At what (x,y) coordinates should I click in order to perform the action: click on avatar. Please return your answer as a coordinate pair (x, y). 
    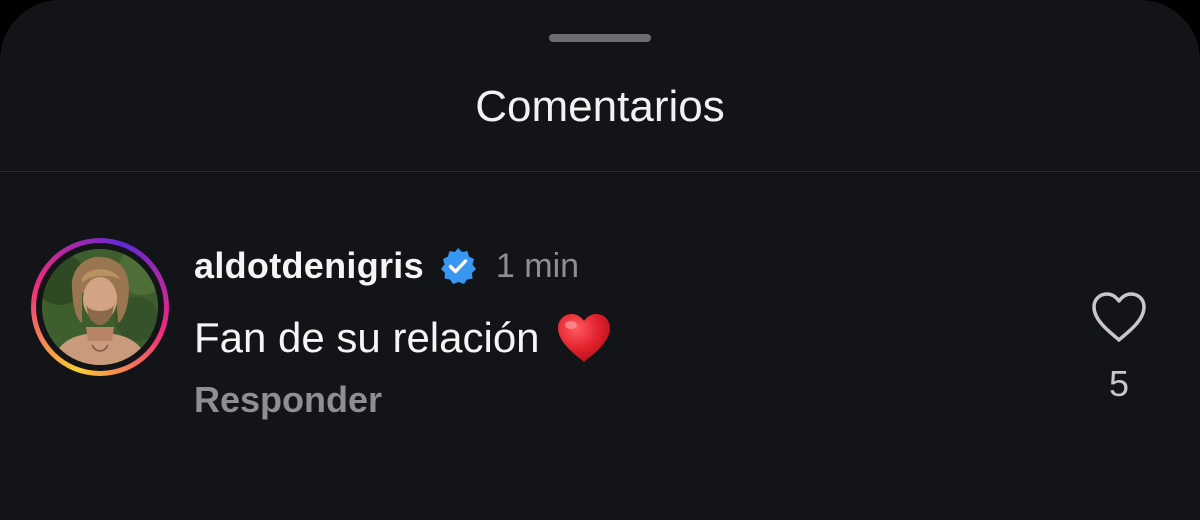
    Looking at the image, I should click on (100, 307).